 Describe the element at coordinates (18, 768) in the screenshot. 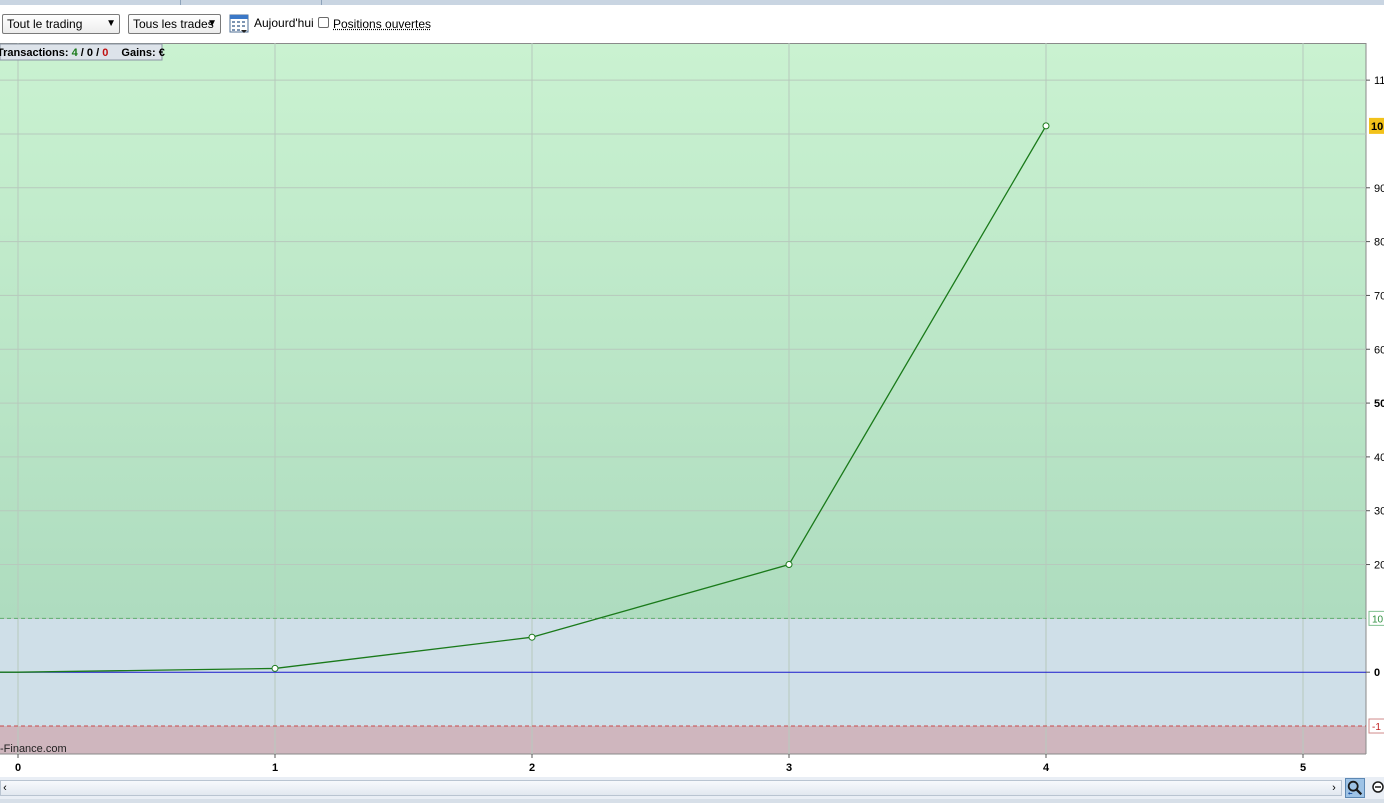

I see `x-tick-label: 0` at that location.